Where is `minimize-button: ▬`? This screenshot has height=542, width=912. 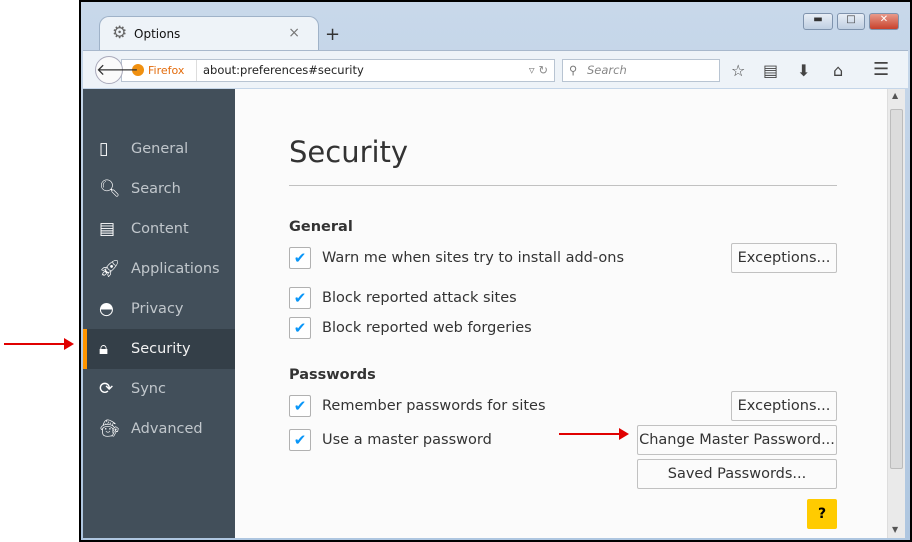 minimize-button: ▬ is located at coordinates (818, 21).